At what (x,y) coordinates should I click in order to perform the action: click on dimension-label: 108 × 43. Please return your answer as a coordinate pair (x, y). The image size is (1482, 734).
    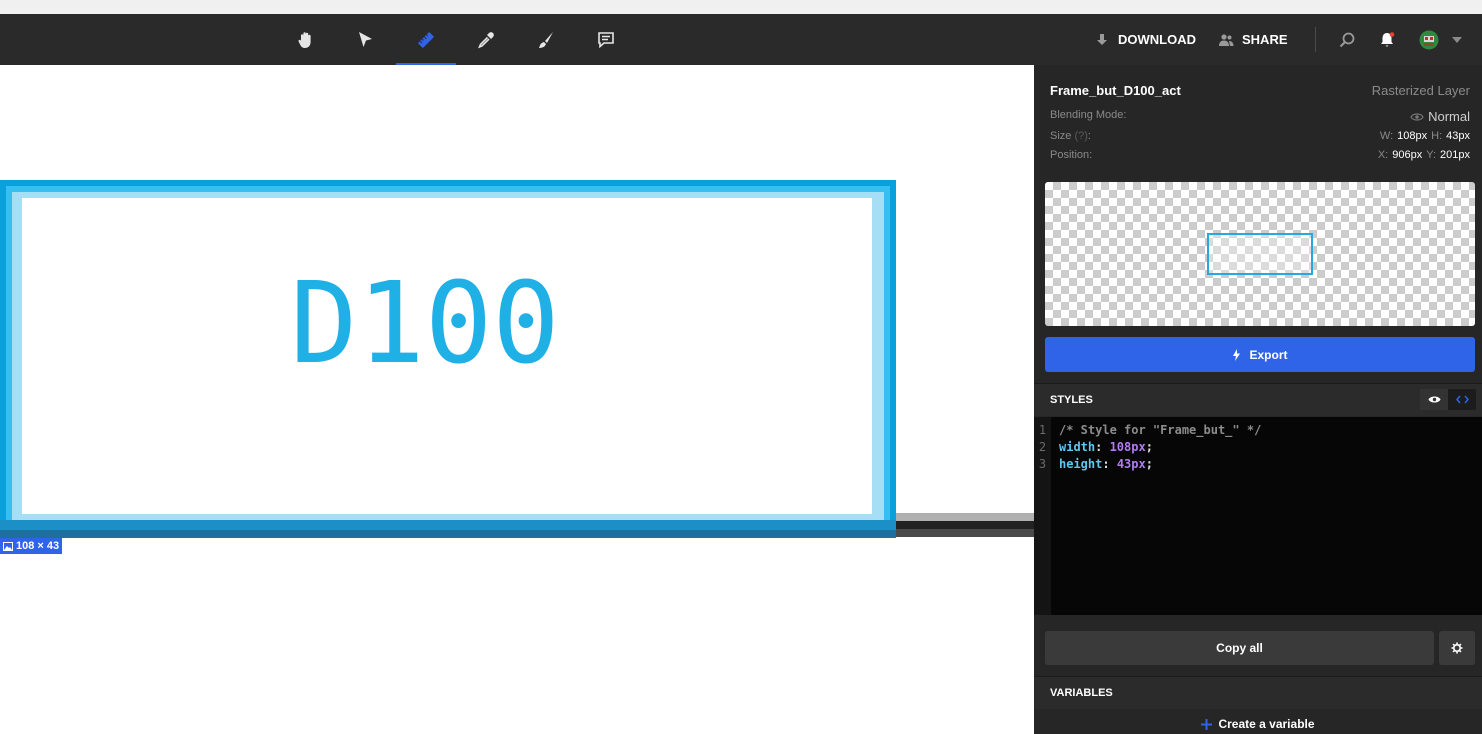
    Looking at the image, I should click on (38, 546).